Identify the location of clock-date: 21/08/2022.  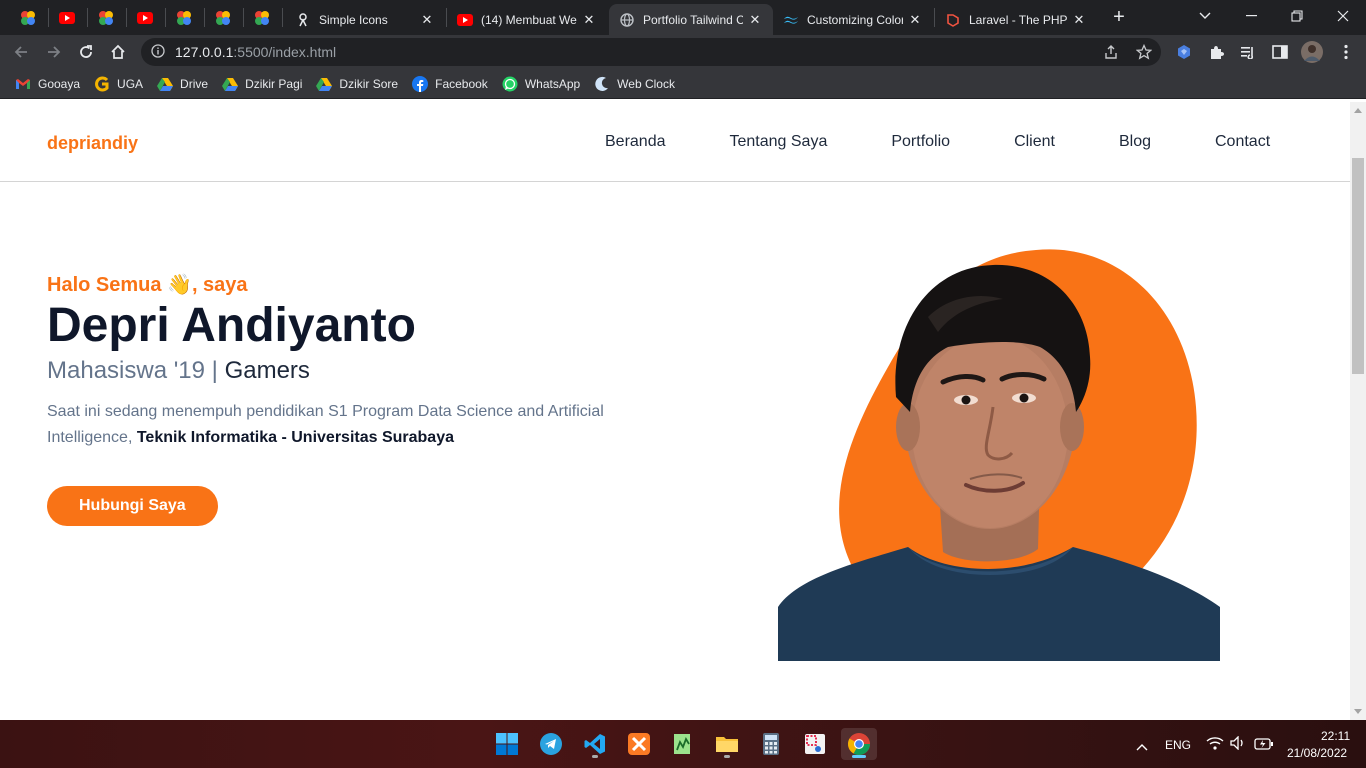
(1317, 753).